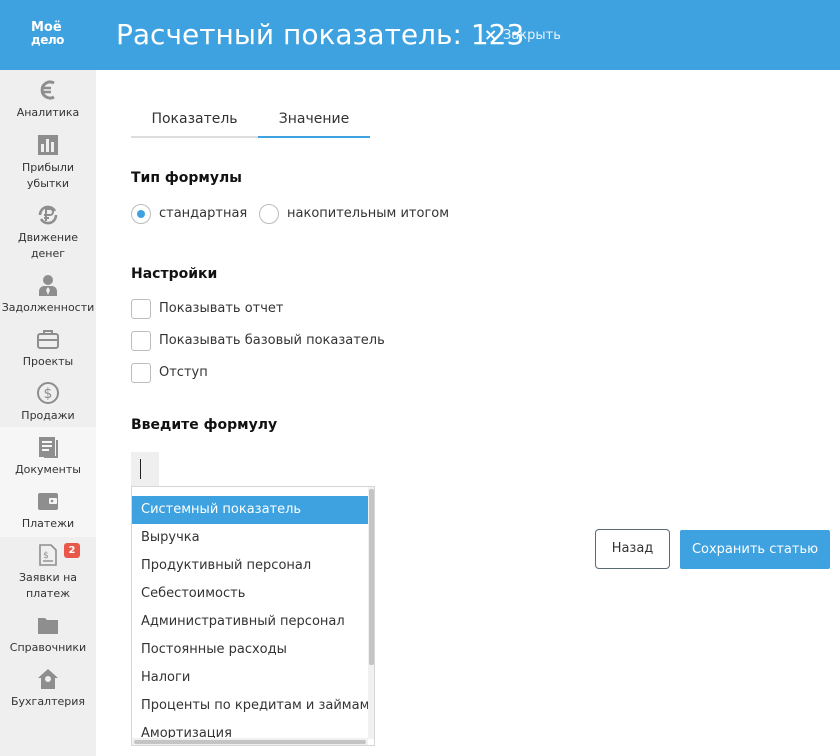 The width and height of the screenshot is (840, 756). Describe the element at coordinates (48, 307) in the screenshot. I see `sidebar-item-label: Задолженности` at that location.